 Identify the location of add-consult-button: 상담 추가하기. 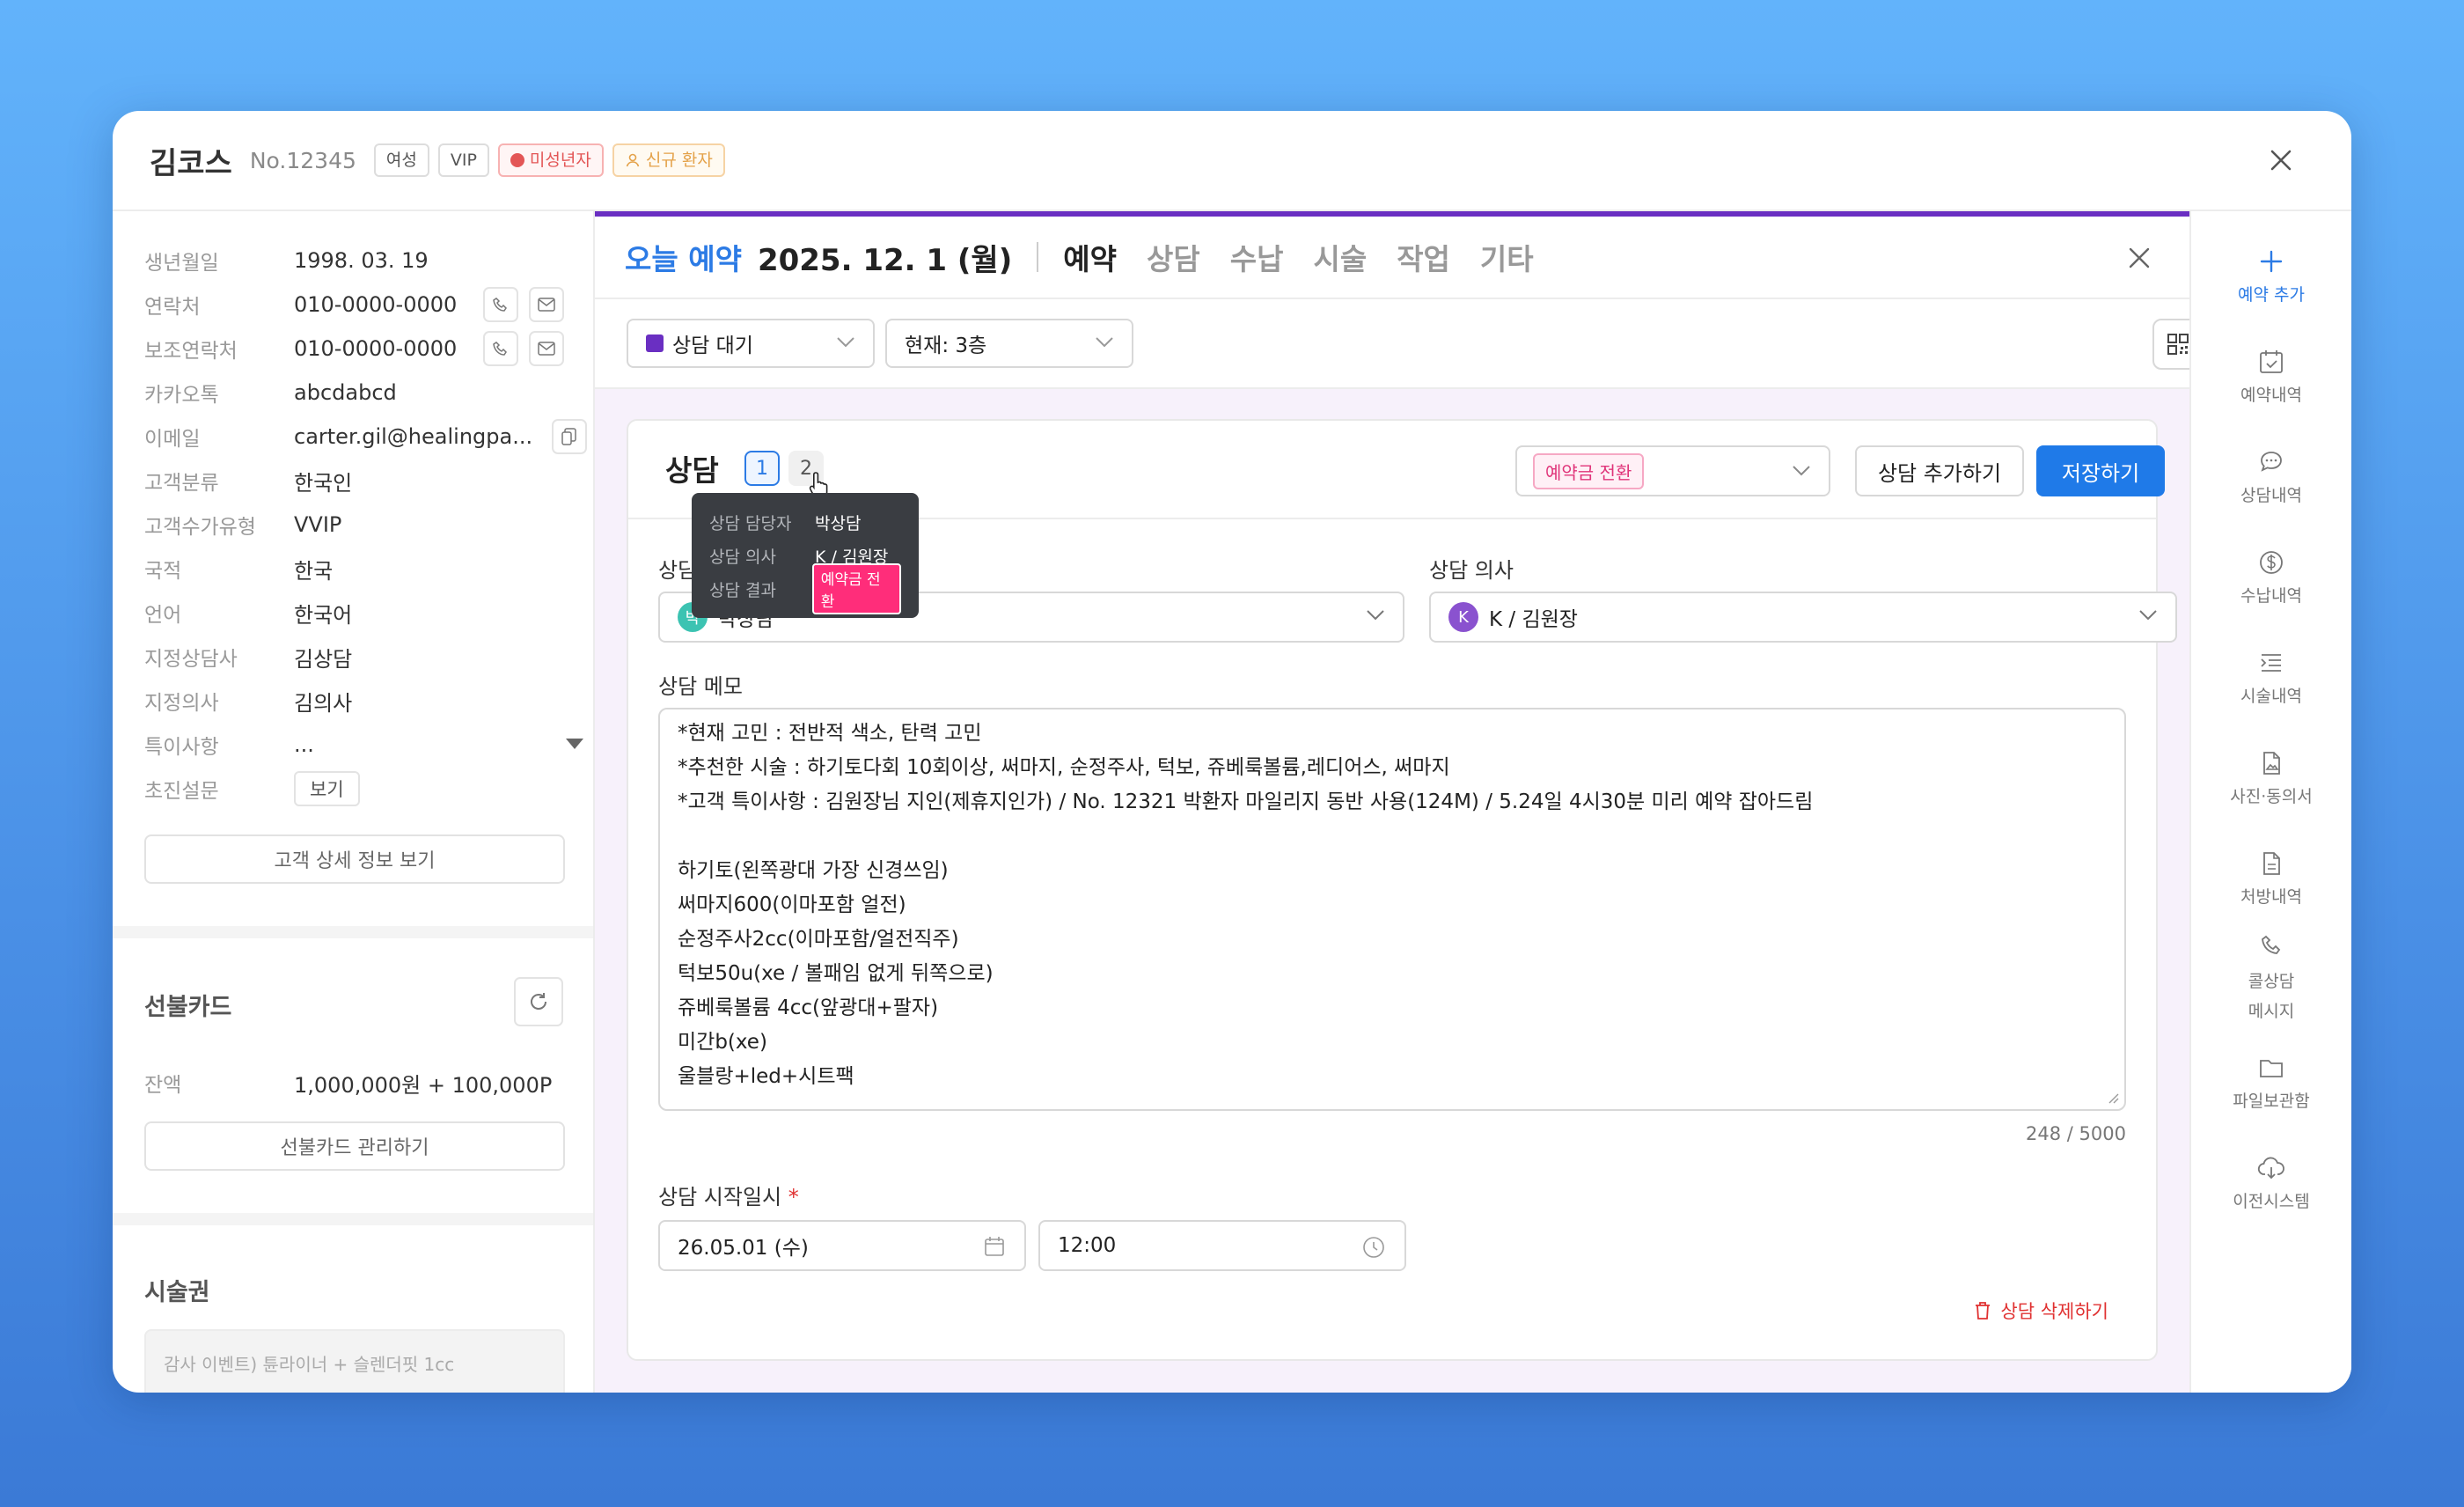
(1940, 470).